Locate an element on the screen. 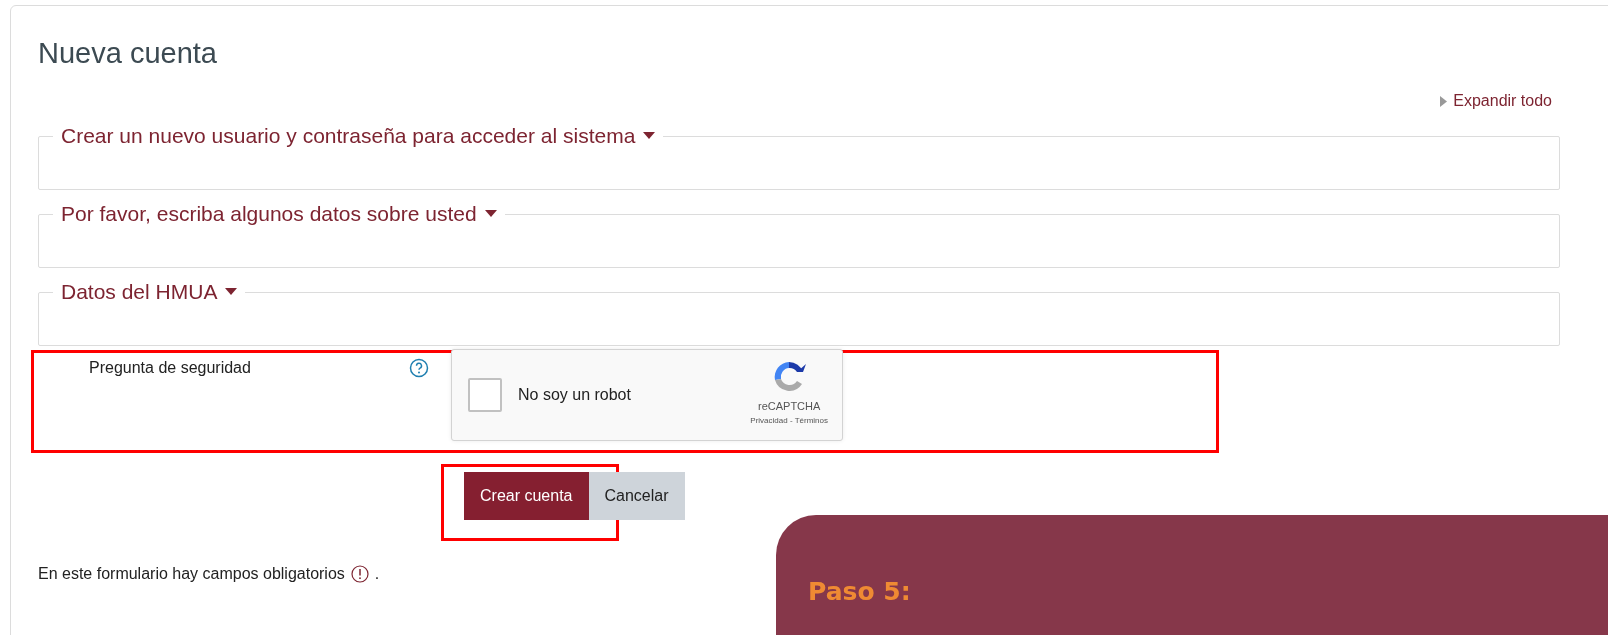 Image resolution: width=1608 pixels, height=635 pixels. callout-title: Paso 5: is located at coordinates (859, 591).